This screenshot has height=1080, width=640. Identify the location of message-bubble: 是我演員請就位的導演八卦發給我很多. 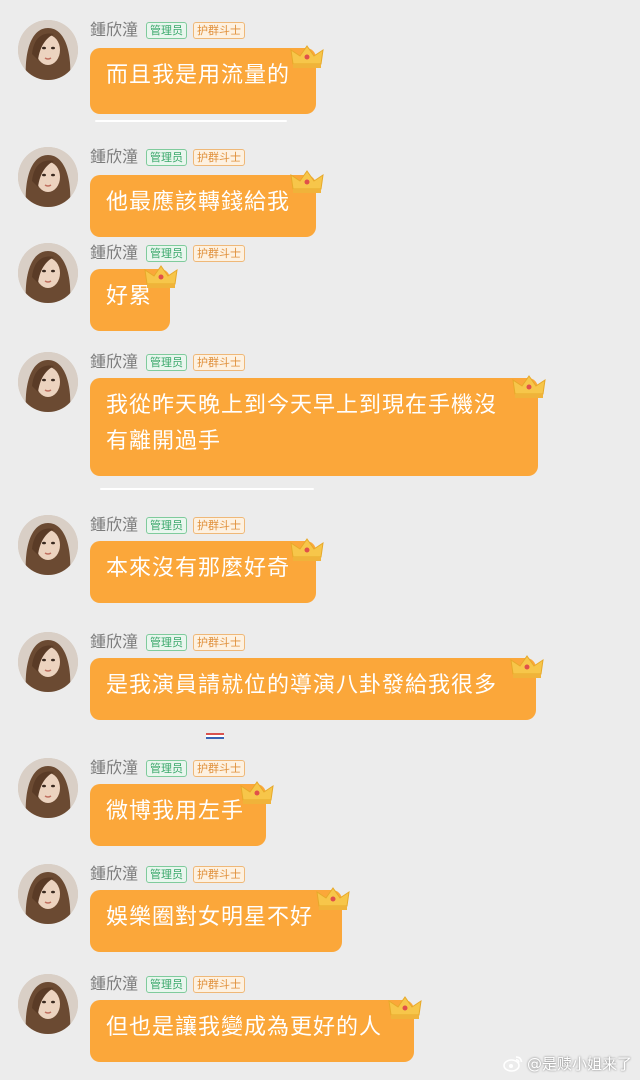
(313, 689).